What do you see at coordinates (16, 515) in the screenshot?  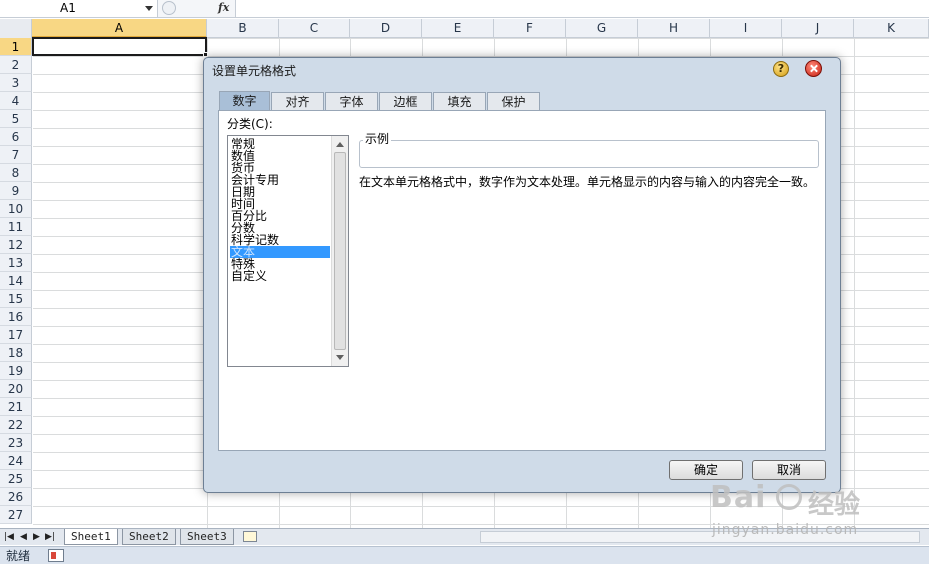 I see `row-header-27: 27` at bounding box center [16, 515].